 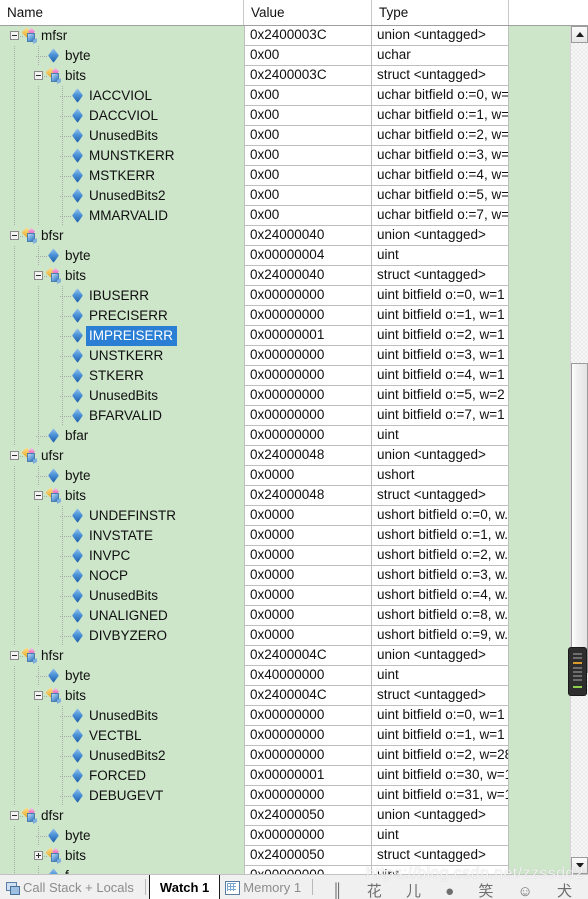 What do you see at coordinates (285, 870) in the screenshot?
I see `table-row: f 0x00000000uint` at bounding box center [285, 870].